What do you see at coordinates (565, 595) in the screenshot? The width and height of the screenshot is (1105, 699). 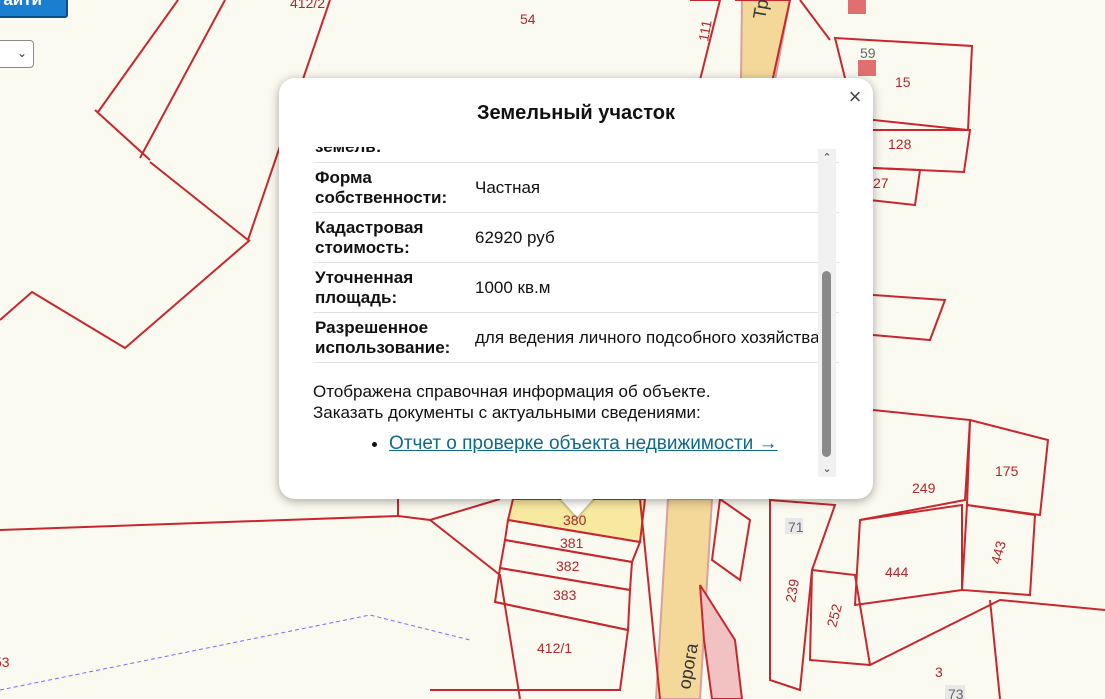 I see `parcel-label: 383` at bounding box center [565, 595].